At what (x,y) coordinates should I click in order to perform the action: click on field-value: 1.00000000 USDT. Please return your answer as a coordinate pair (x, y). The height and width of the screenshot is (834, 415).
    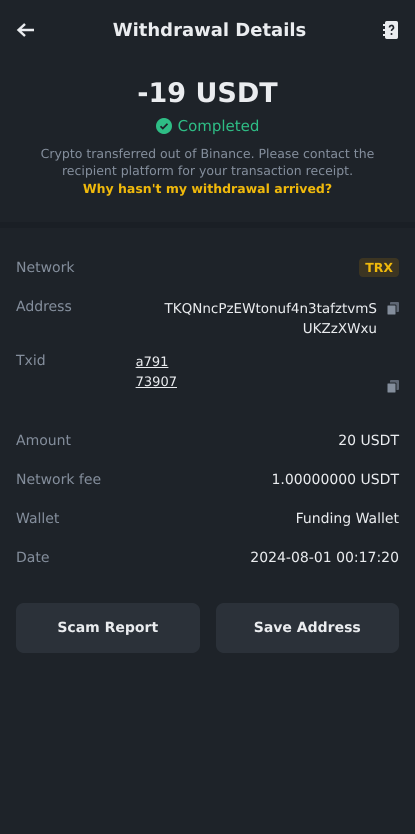
    Looking at the image, I should click on (335, 480).